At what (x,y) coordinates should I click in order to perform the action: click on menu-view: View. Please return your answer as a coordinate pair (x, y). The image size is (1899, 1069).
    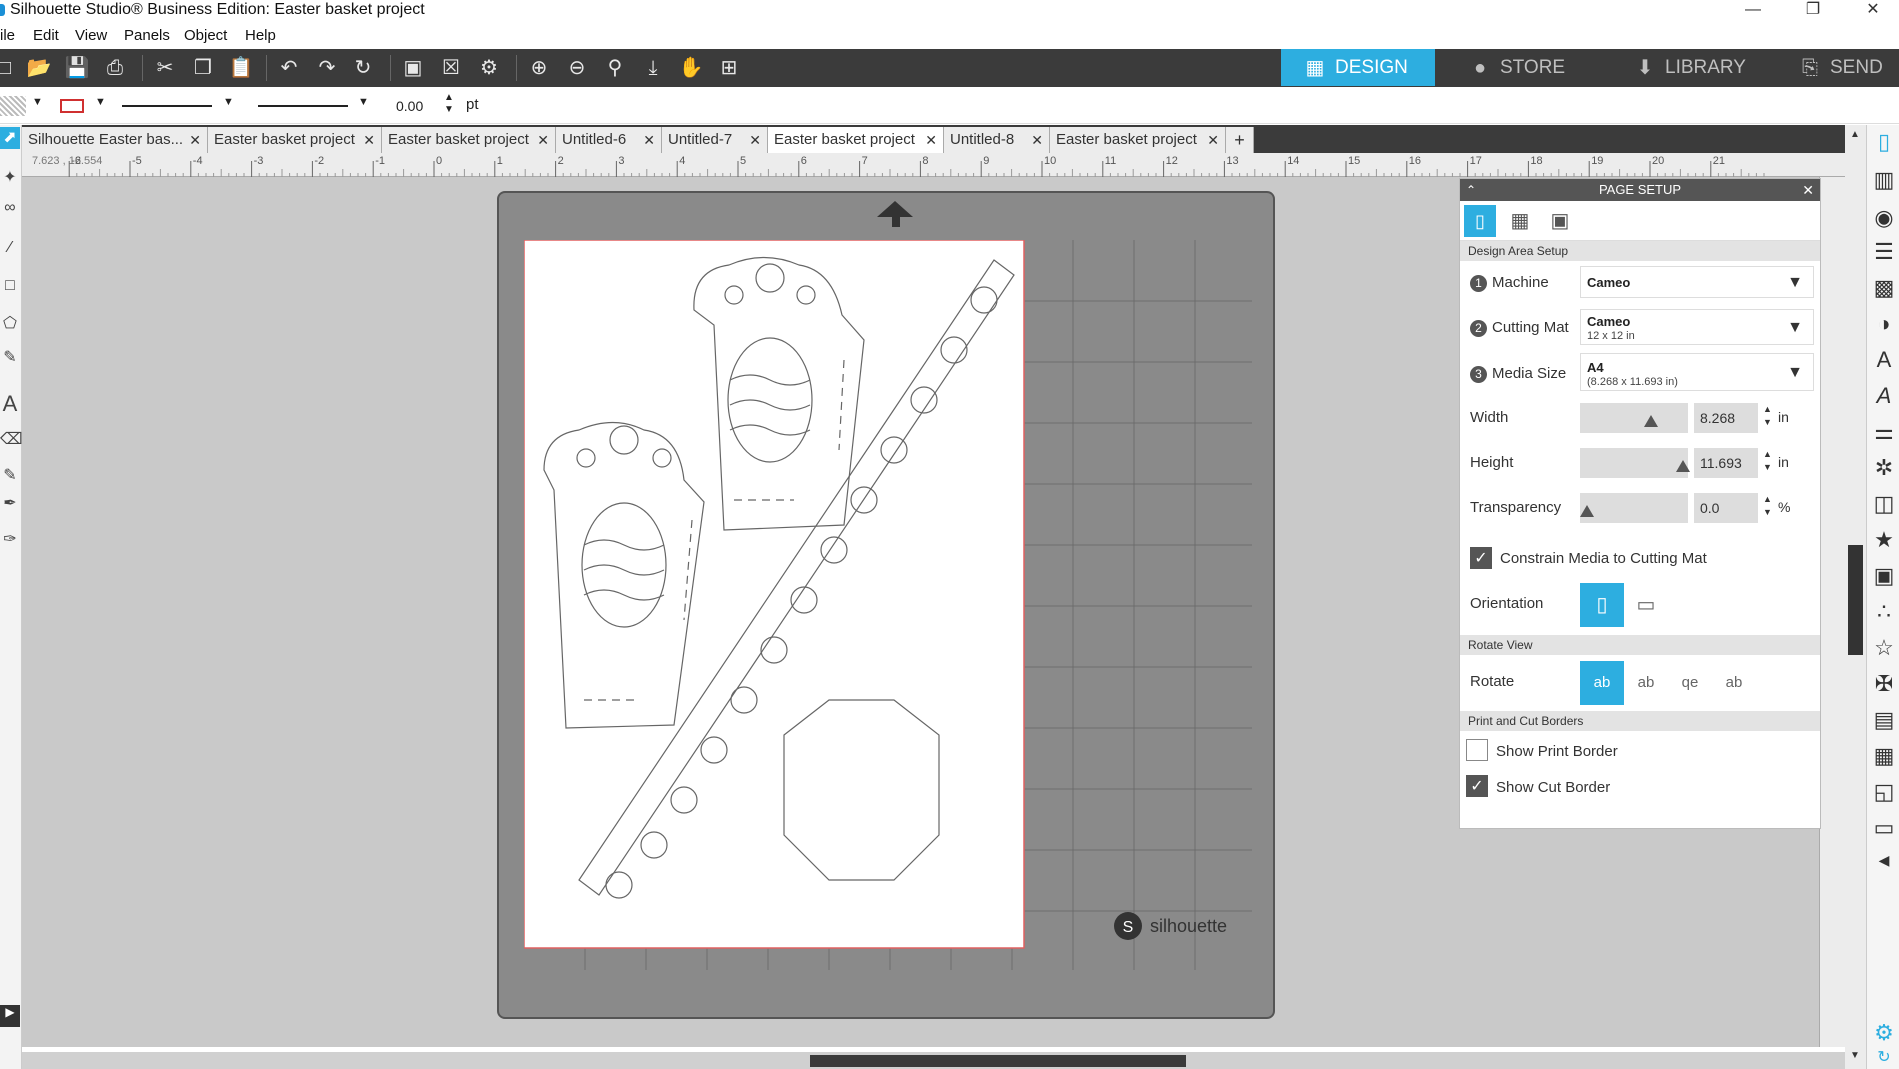
    Looking at the image, I should click on (91, 35).